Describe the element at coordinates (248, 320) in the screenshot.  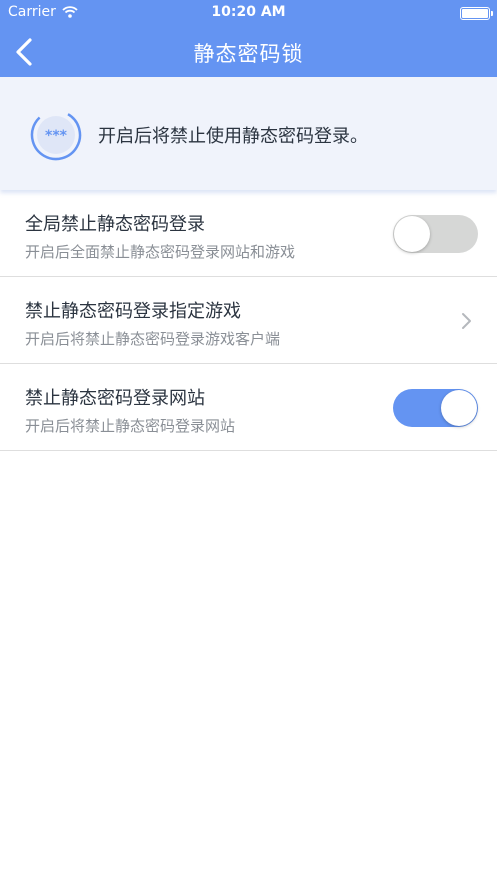
I see `setting-specific-games: 禁止静态密码登录指定游戏 开启后将禁止静态密码登录游戏客户端` at that location.